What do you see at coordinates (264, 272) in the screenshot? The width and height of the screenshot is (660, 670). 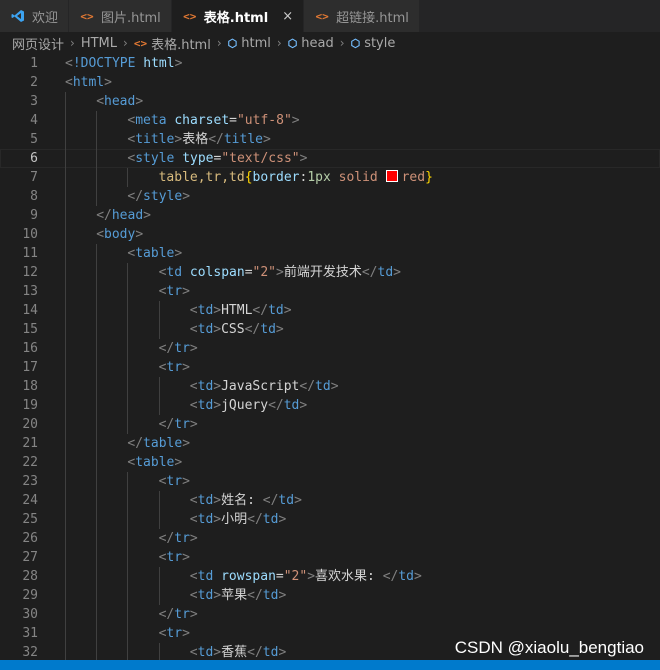 I see `code-token: "2"` at bounding box center [264, 272].